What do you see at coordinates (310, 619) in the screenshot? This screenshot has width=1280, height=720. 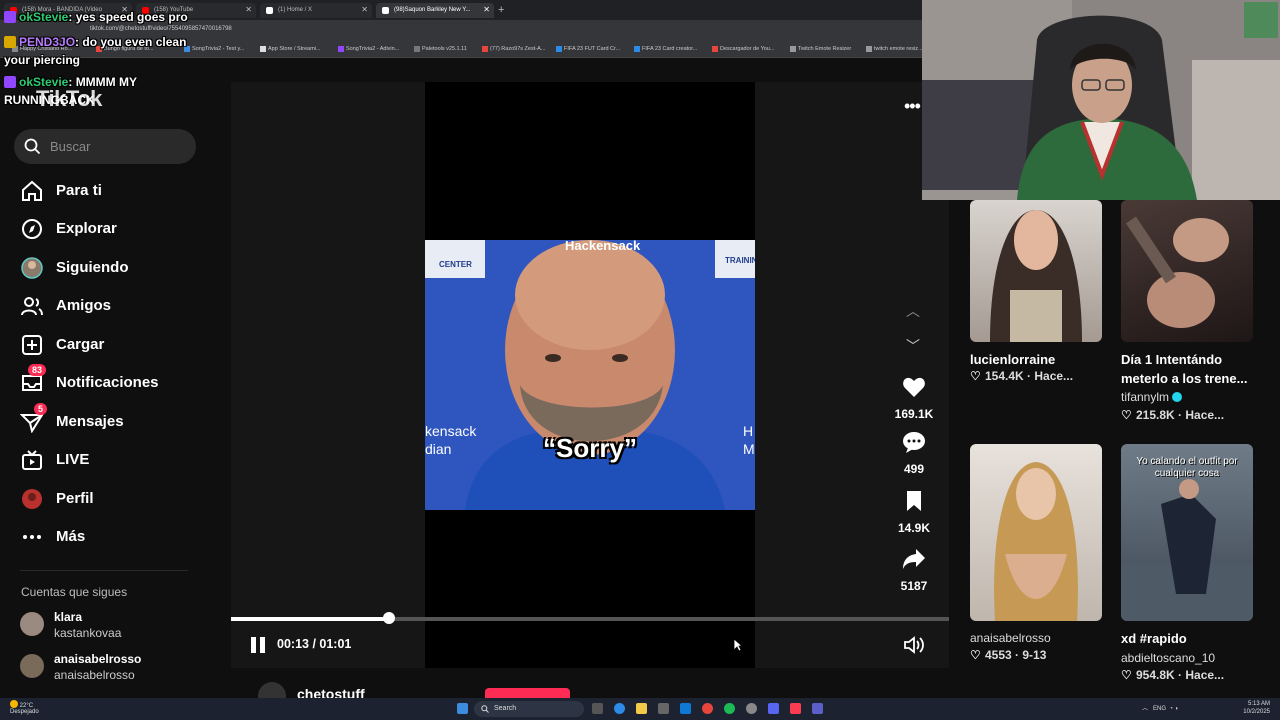 I see `progress-fill` at bounding box center [310, 619].